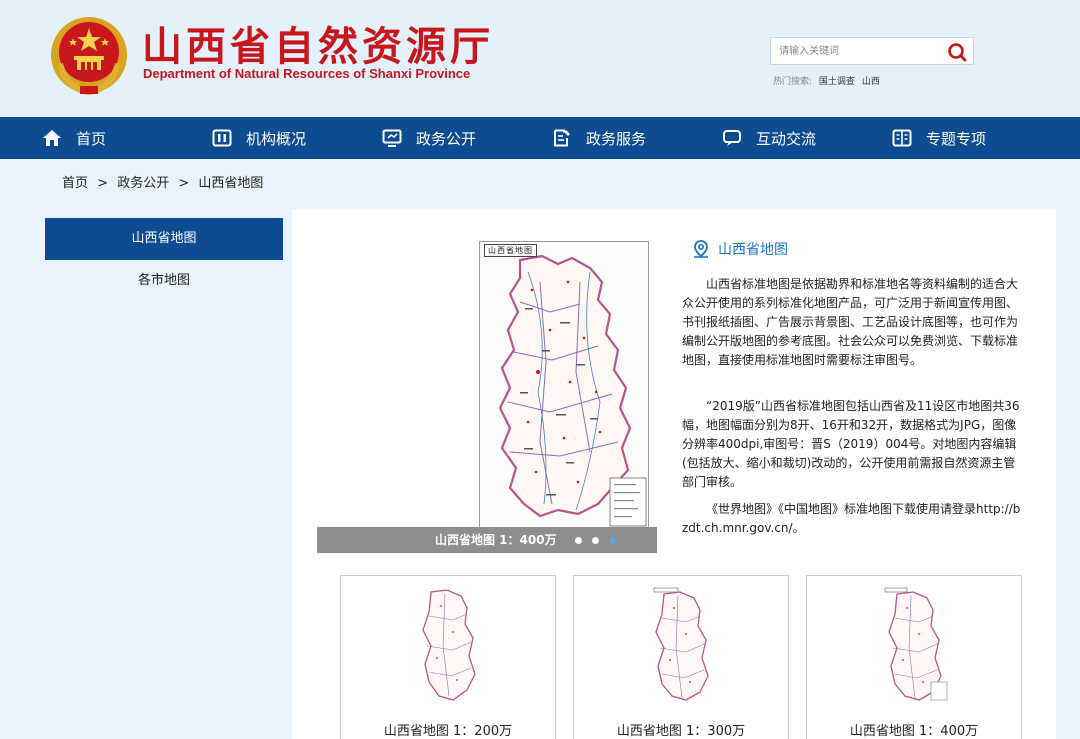 The height and width of the screenshot is (739, 1080). I want to click on nav-item-organization: 机构概况, so click(259, 138).